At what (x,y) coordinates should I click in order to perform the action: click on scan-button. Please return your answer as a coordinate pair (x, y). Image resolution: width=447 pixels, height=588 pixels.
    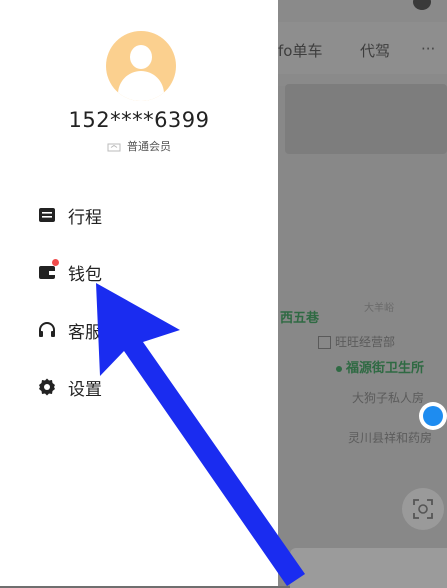
    Looking at the image, I should click on (423, 509).